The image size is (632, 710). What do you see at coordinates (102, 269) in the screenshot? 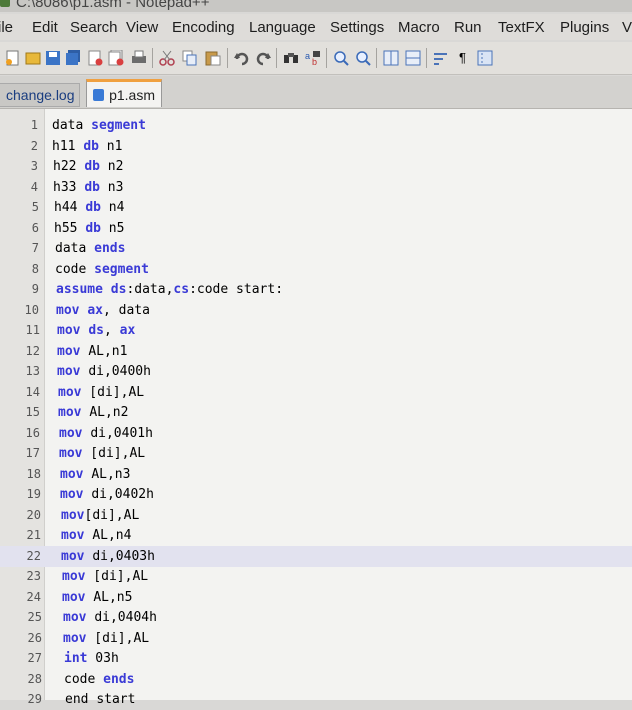
I see `line-code: code segment` at bounding box center [102, 269].